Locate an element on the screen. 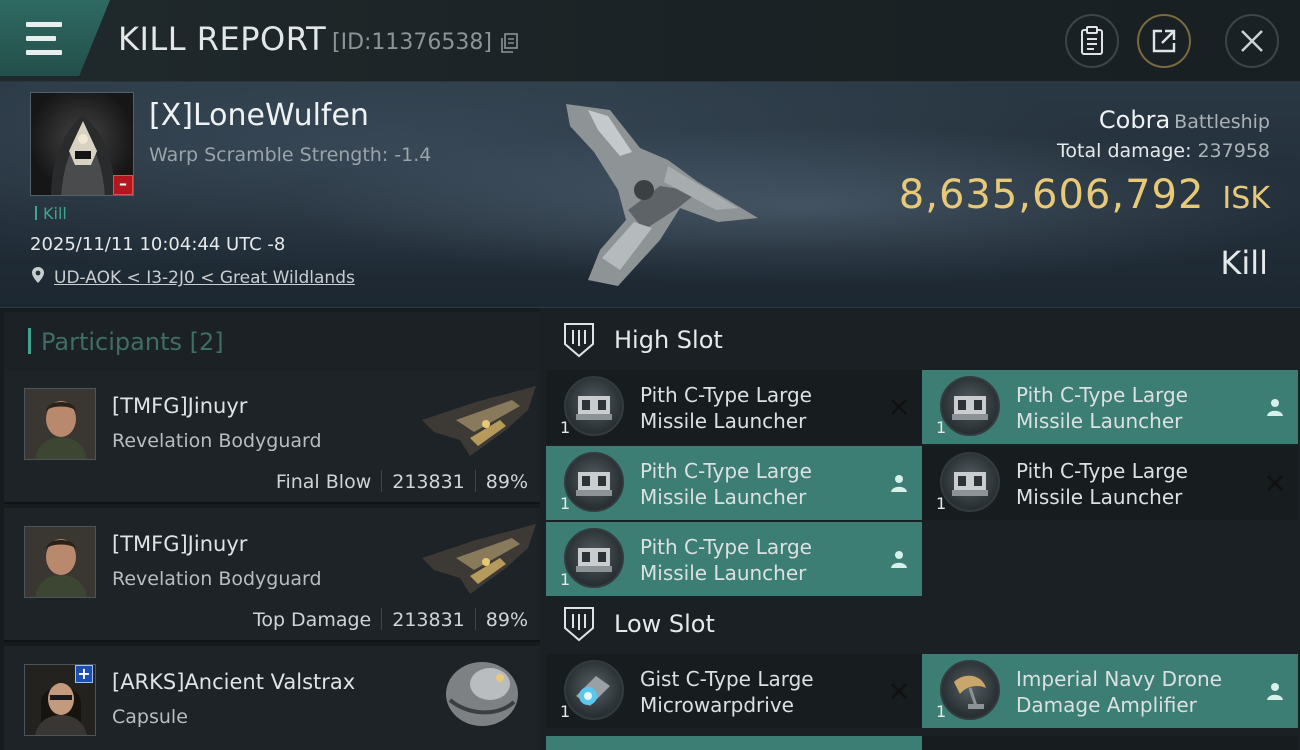 The width and height of the screenshot is (1300, 750). module-item: 1 Gist C-Type Large Microwarpdrive is located at coordinates (734, 691).